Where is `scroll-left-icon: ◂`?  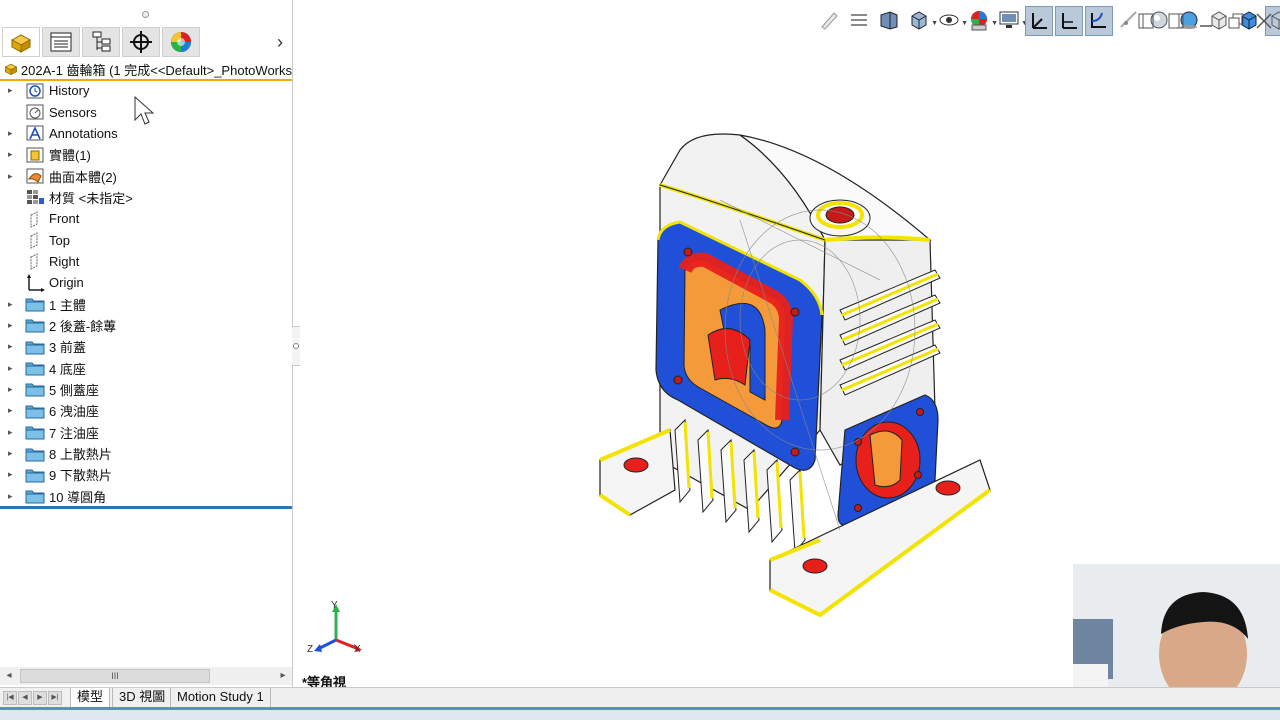 scroll-left-icon: ◂ is located at coordinates (9, 676).